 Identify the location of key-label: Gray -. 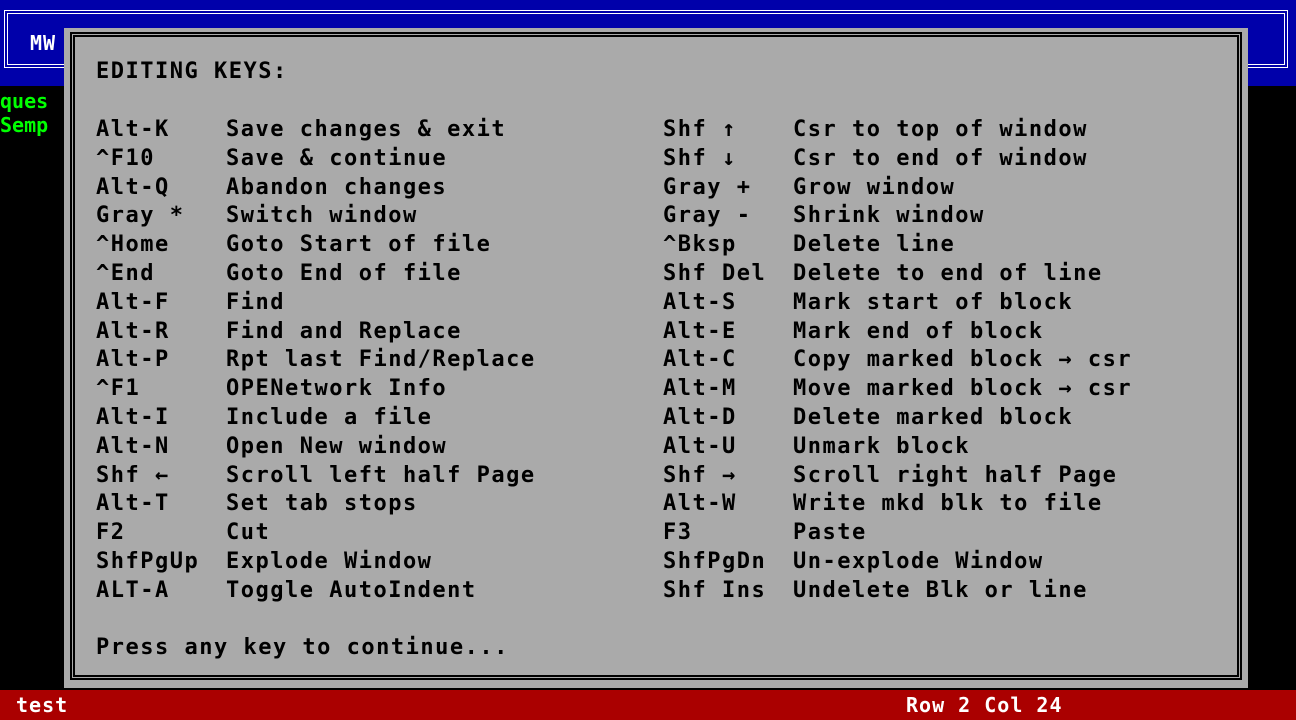
(707, 216).